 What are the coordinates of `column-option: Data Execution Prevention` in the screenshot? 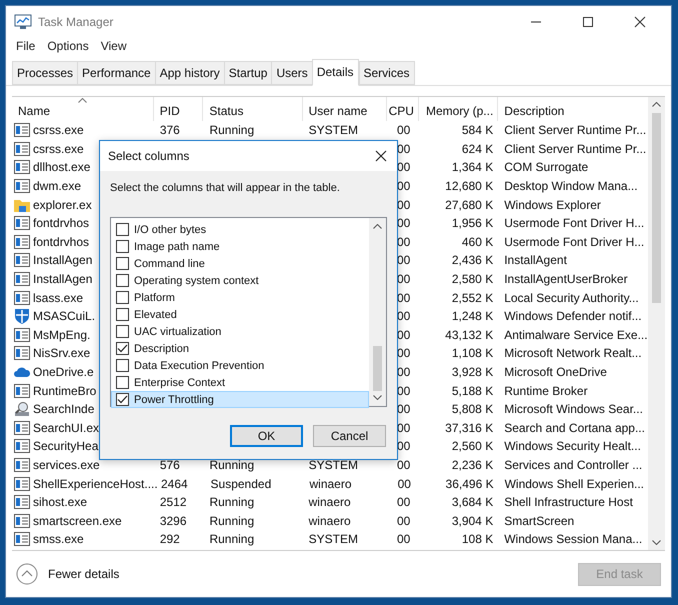 It's located at (240, 365).